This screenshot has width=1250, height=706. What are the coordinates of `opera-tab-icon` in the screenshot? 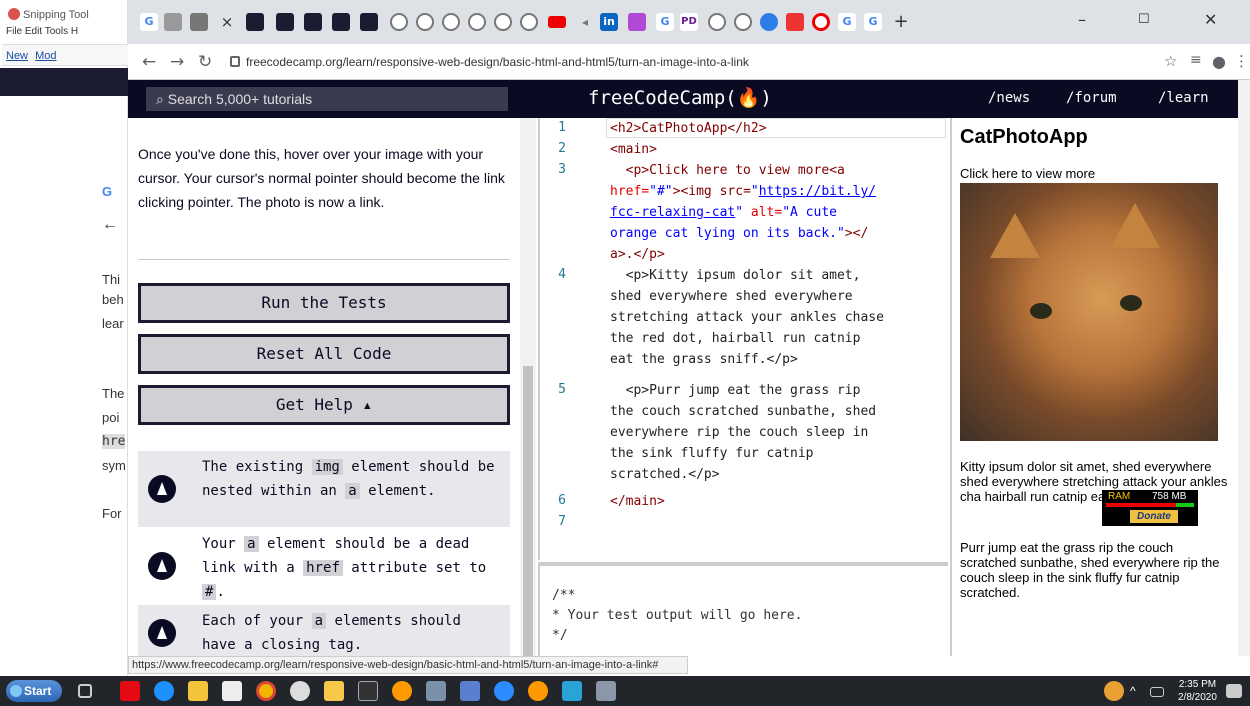 It's located at (821, 22).